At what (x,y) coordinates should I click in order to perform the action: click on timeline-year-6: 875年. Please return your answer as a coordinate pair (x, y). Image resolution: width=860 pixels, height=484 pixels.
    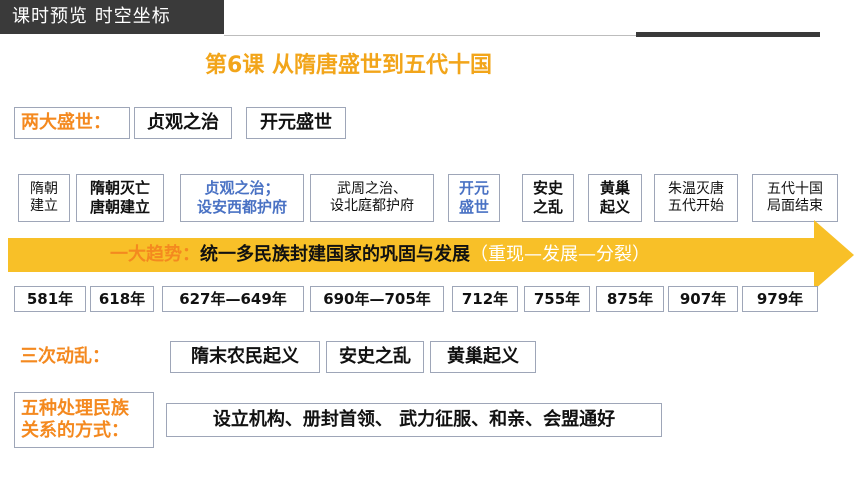
    Looking at the image, I should click on (630, 299).